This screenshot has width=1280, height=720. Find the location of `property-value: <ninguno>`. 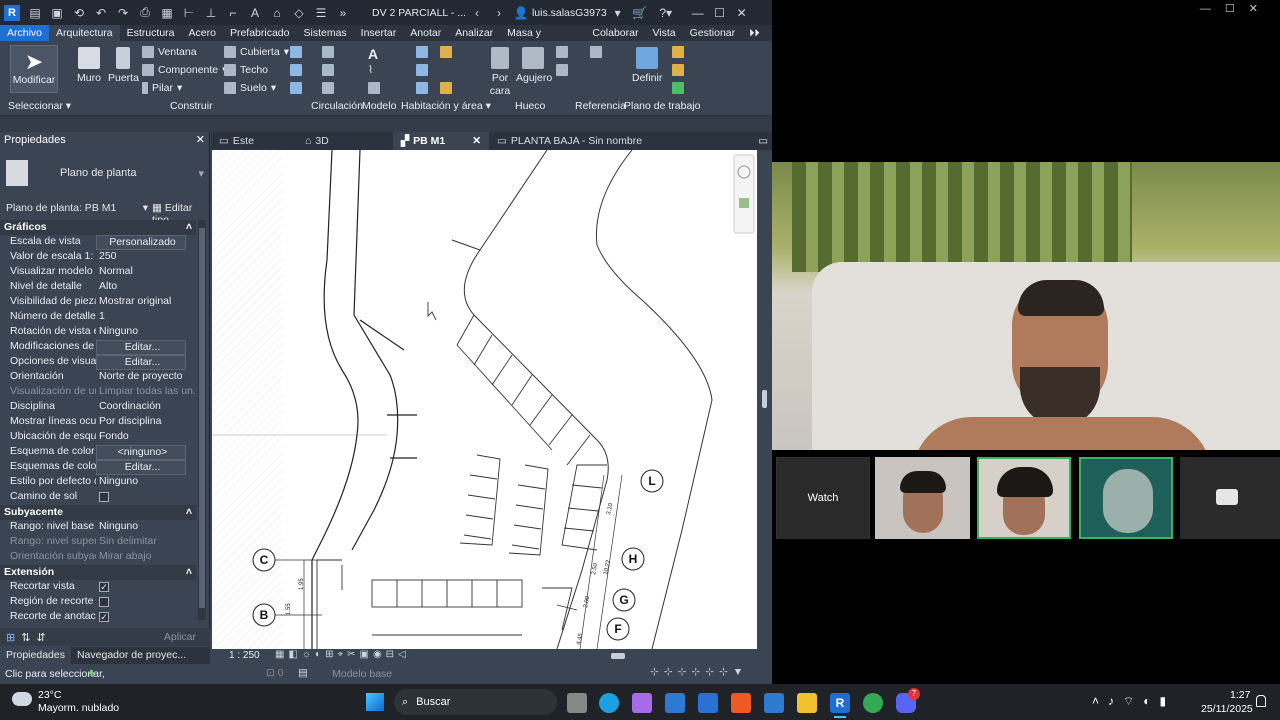

property-value: <ninguno> is located at coordinates (141, 452).